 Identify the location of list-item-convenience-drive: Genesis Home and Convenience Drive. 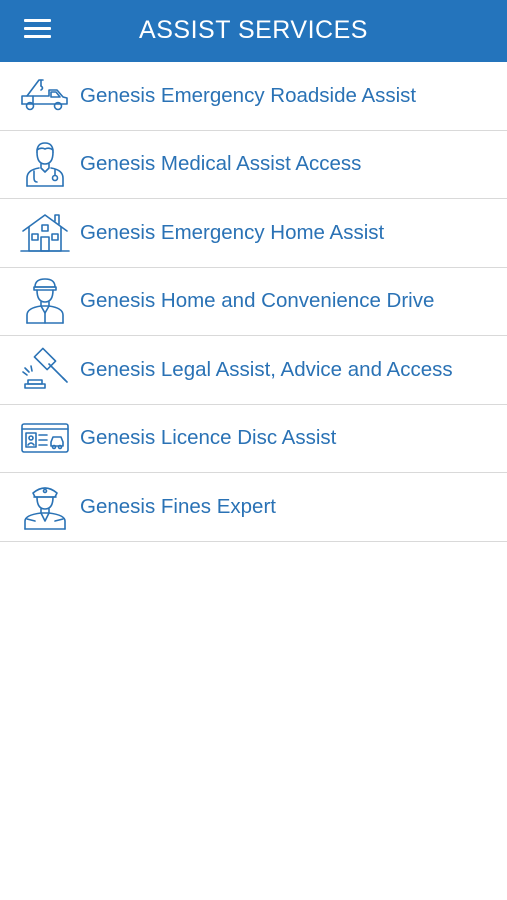
(253, 301).